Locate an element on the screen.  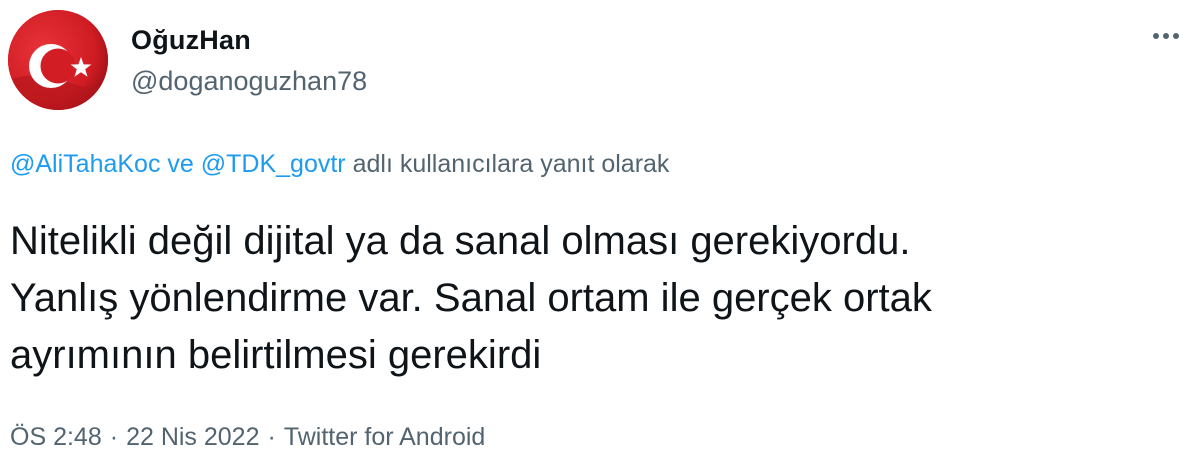
reply-mention-link: @TDK_govtr is located at coordinates (273, 164).